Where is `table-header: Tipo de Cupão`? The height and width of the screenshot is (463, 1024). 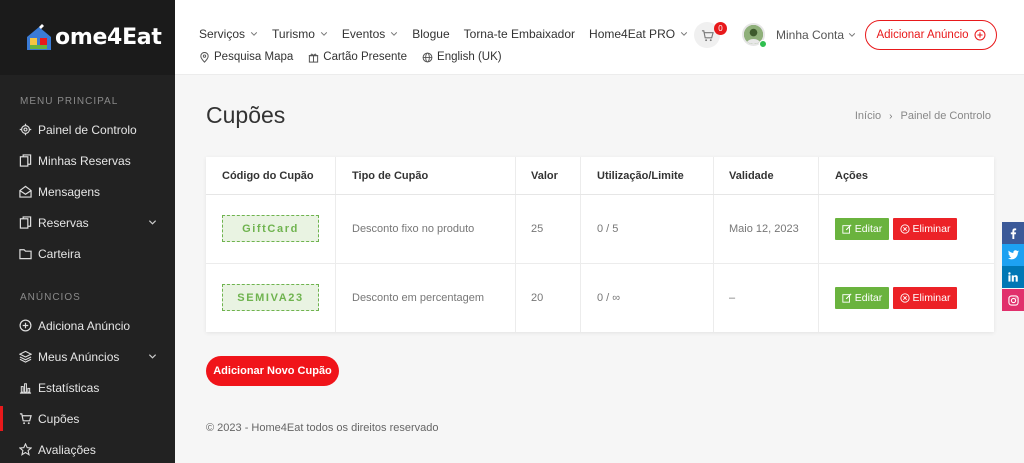 table-header: Tipo de Cupão is located at coordinates (390, 176).